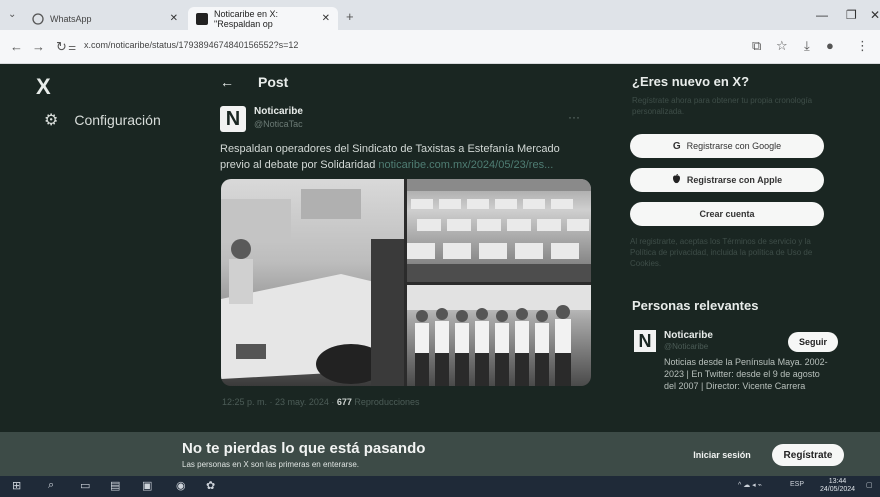  Describe the element at coordinates (875, 15) in the screenshot. I see `close-window-icon: ✕` at that location.